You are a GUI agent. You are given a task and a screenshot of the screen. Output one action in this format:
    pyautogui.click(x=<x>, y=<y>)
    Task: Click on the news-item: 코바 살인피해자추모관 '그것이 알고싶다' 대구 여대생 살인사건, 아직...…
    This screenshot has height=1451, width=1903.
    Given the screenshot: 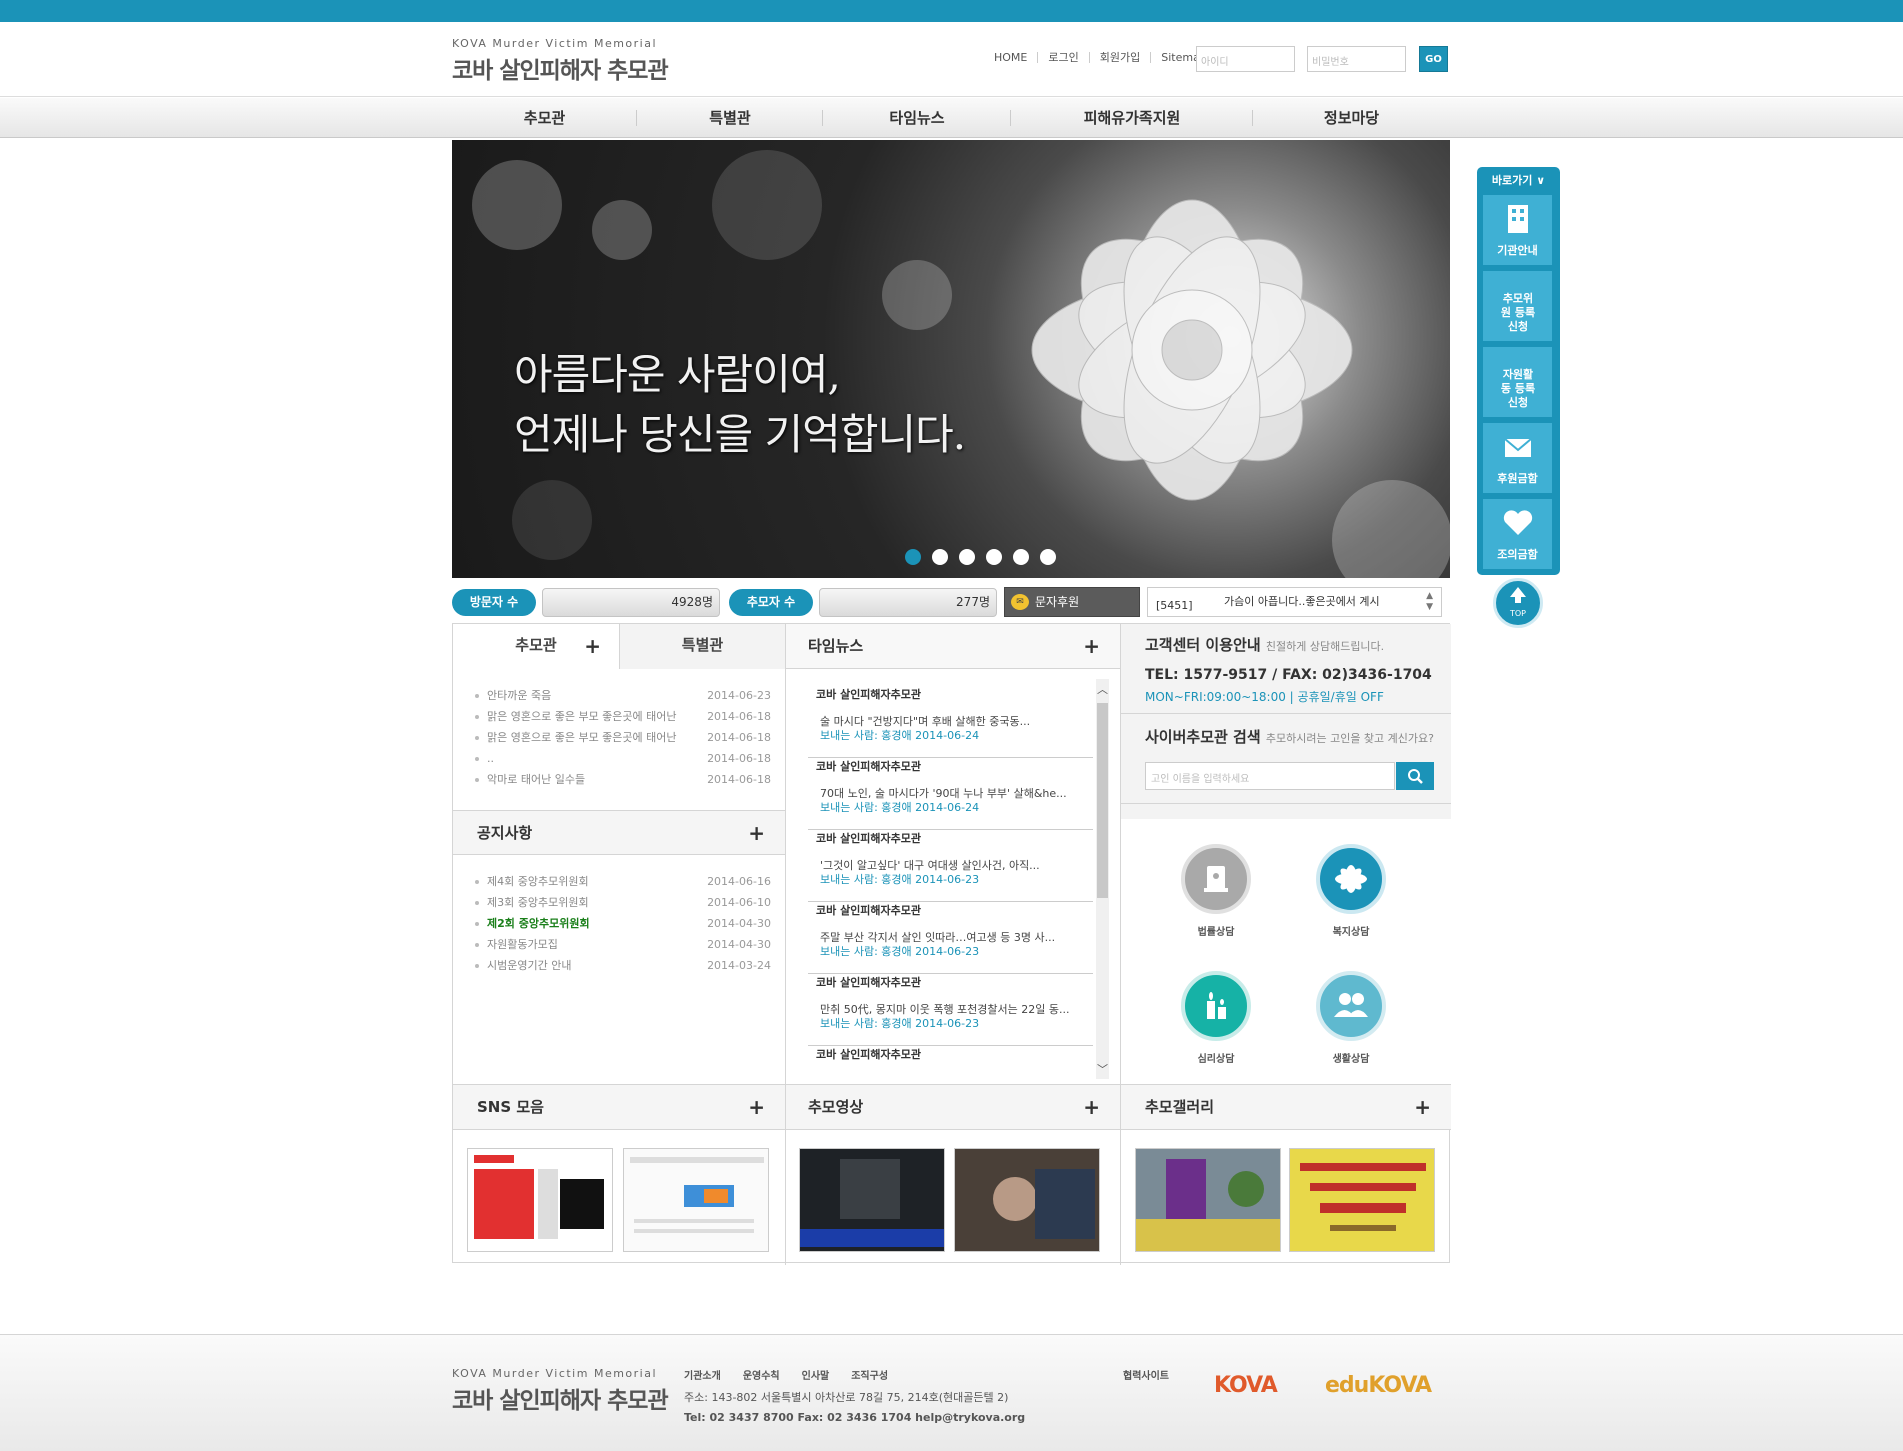 What is the action you would take?
    pyautogui.click(x=950, y=866)
    